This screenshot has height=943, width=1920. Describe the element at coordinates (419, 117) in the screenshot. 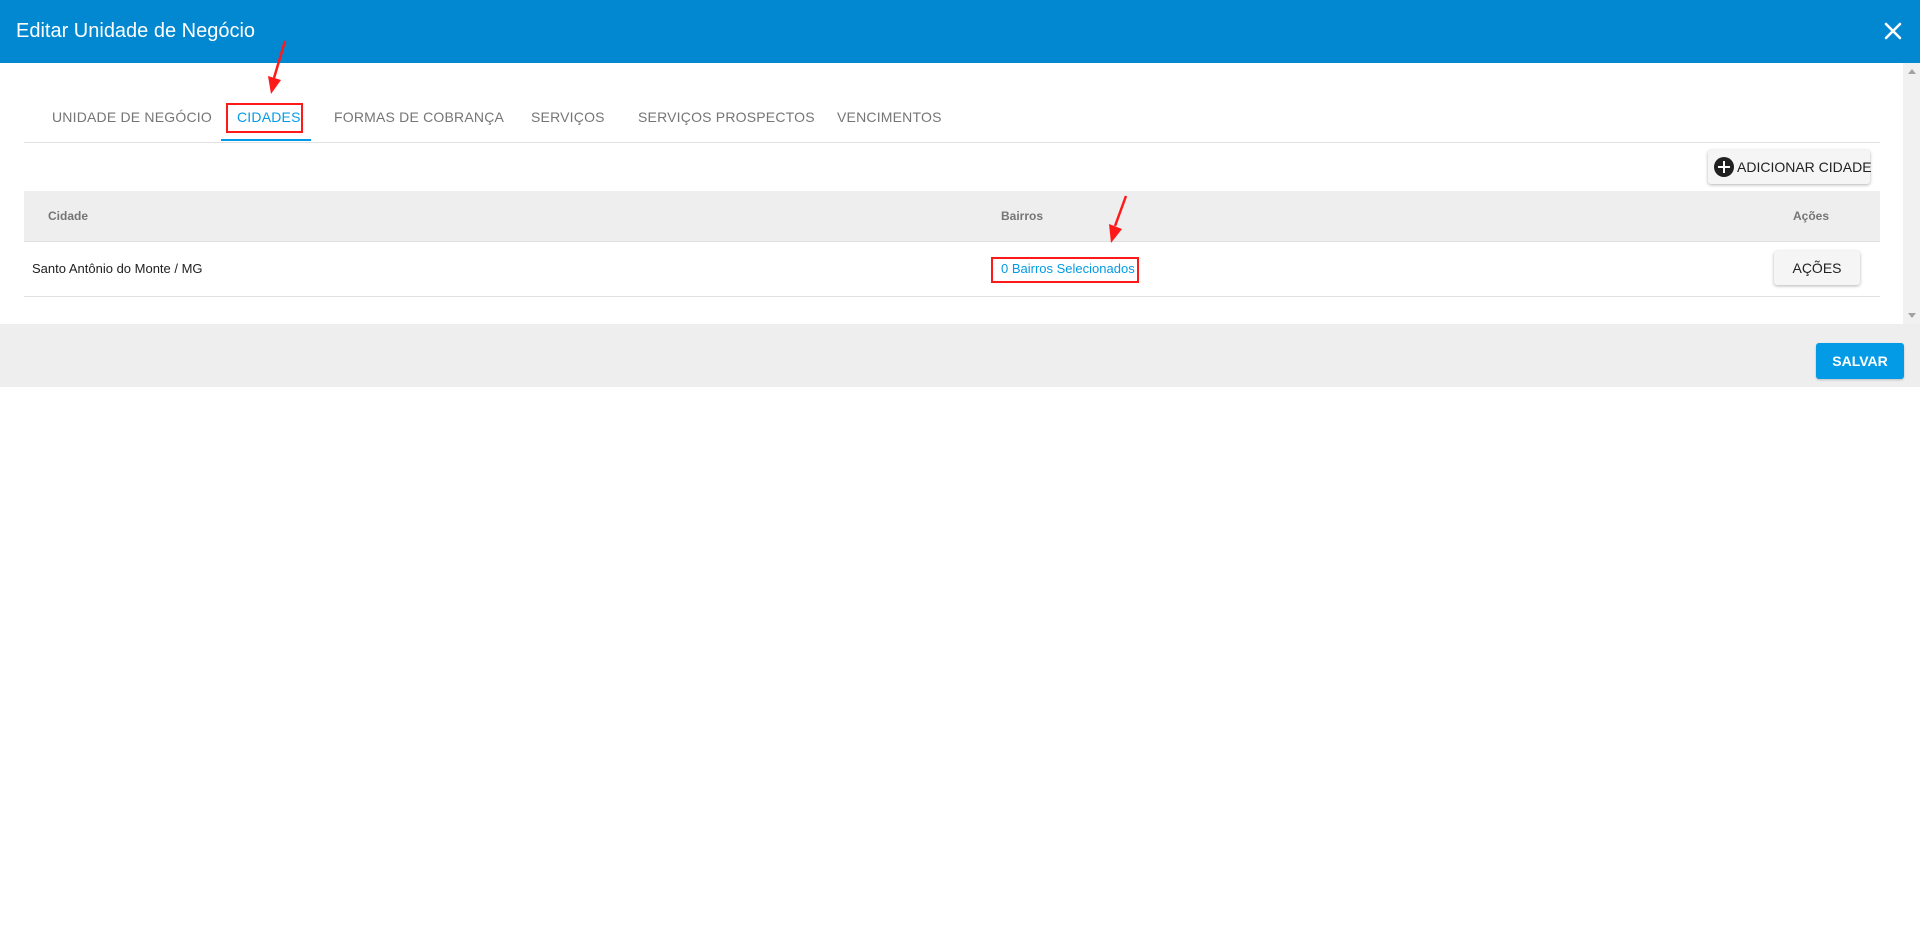

I see `tab-formas-de-cobranca: FORMAS DE COBRANÇA` at that location.